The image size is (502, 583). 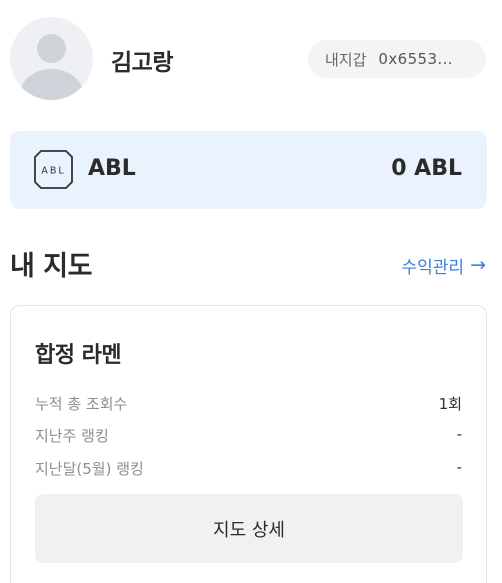 What do you see at coordinates (51, 84) in the screenshot?
I see `avatar-body-shape` at bounding box center [51, 84].